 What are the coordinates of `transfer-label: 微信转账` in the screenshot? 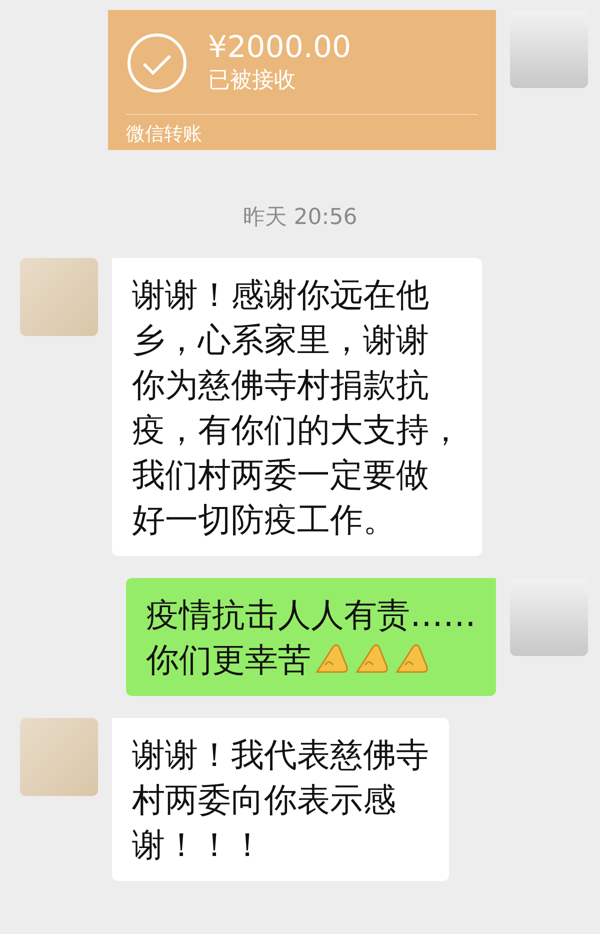 It's located at (302, 130).